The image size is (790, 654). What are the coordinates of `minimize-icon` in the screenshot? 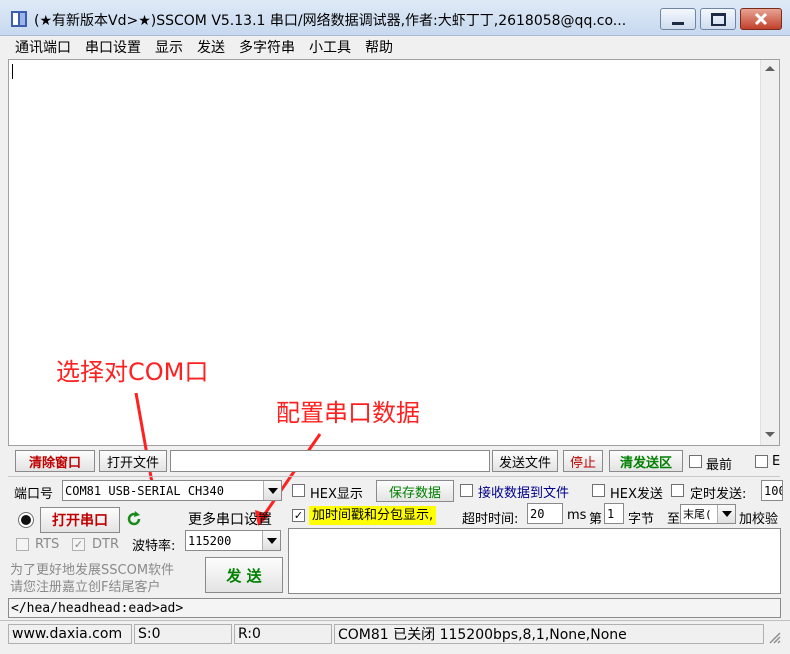 It's located at (678, 23).